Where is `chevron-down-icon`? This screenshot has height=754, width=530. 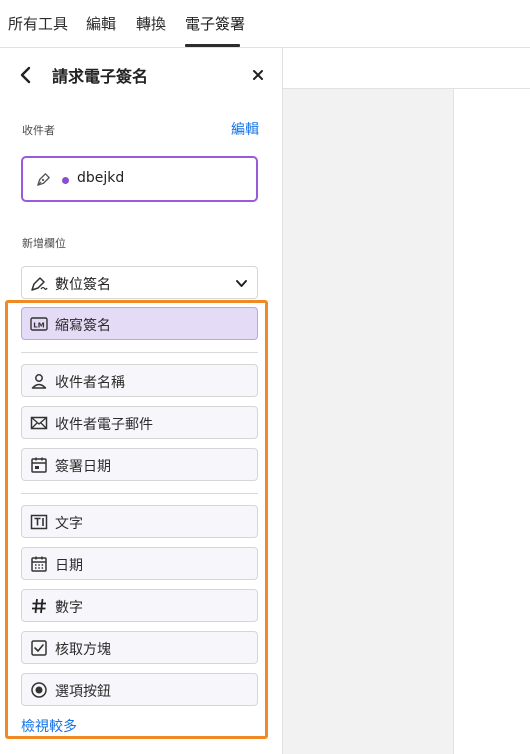
chevron-down-icon is located at coordinates (241, 283).